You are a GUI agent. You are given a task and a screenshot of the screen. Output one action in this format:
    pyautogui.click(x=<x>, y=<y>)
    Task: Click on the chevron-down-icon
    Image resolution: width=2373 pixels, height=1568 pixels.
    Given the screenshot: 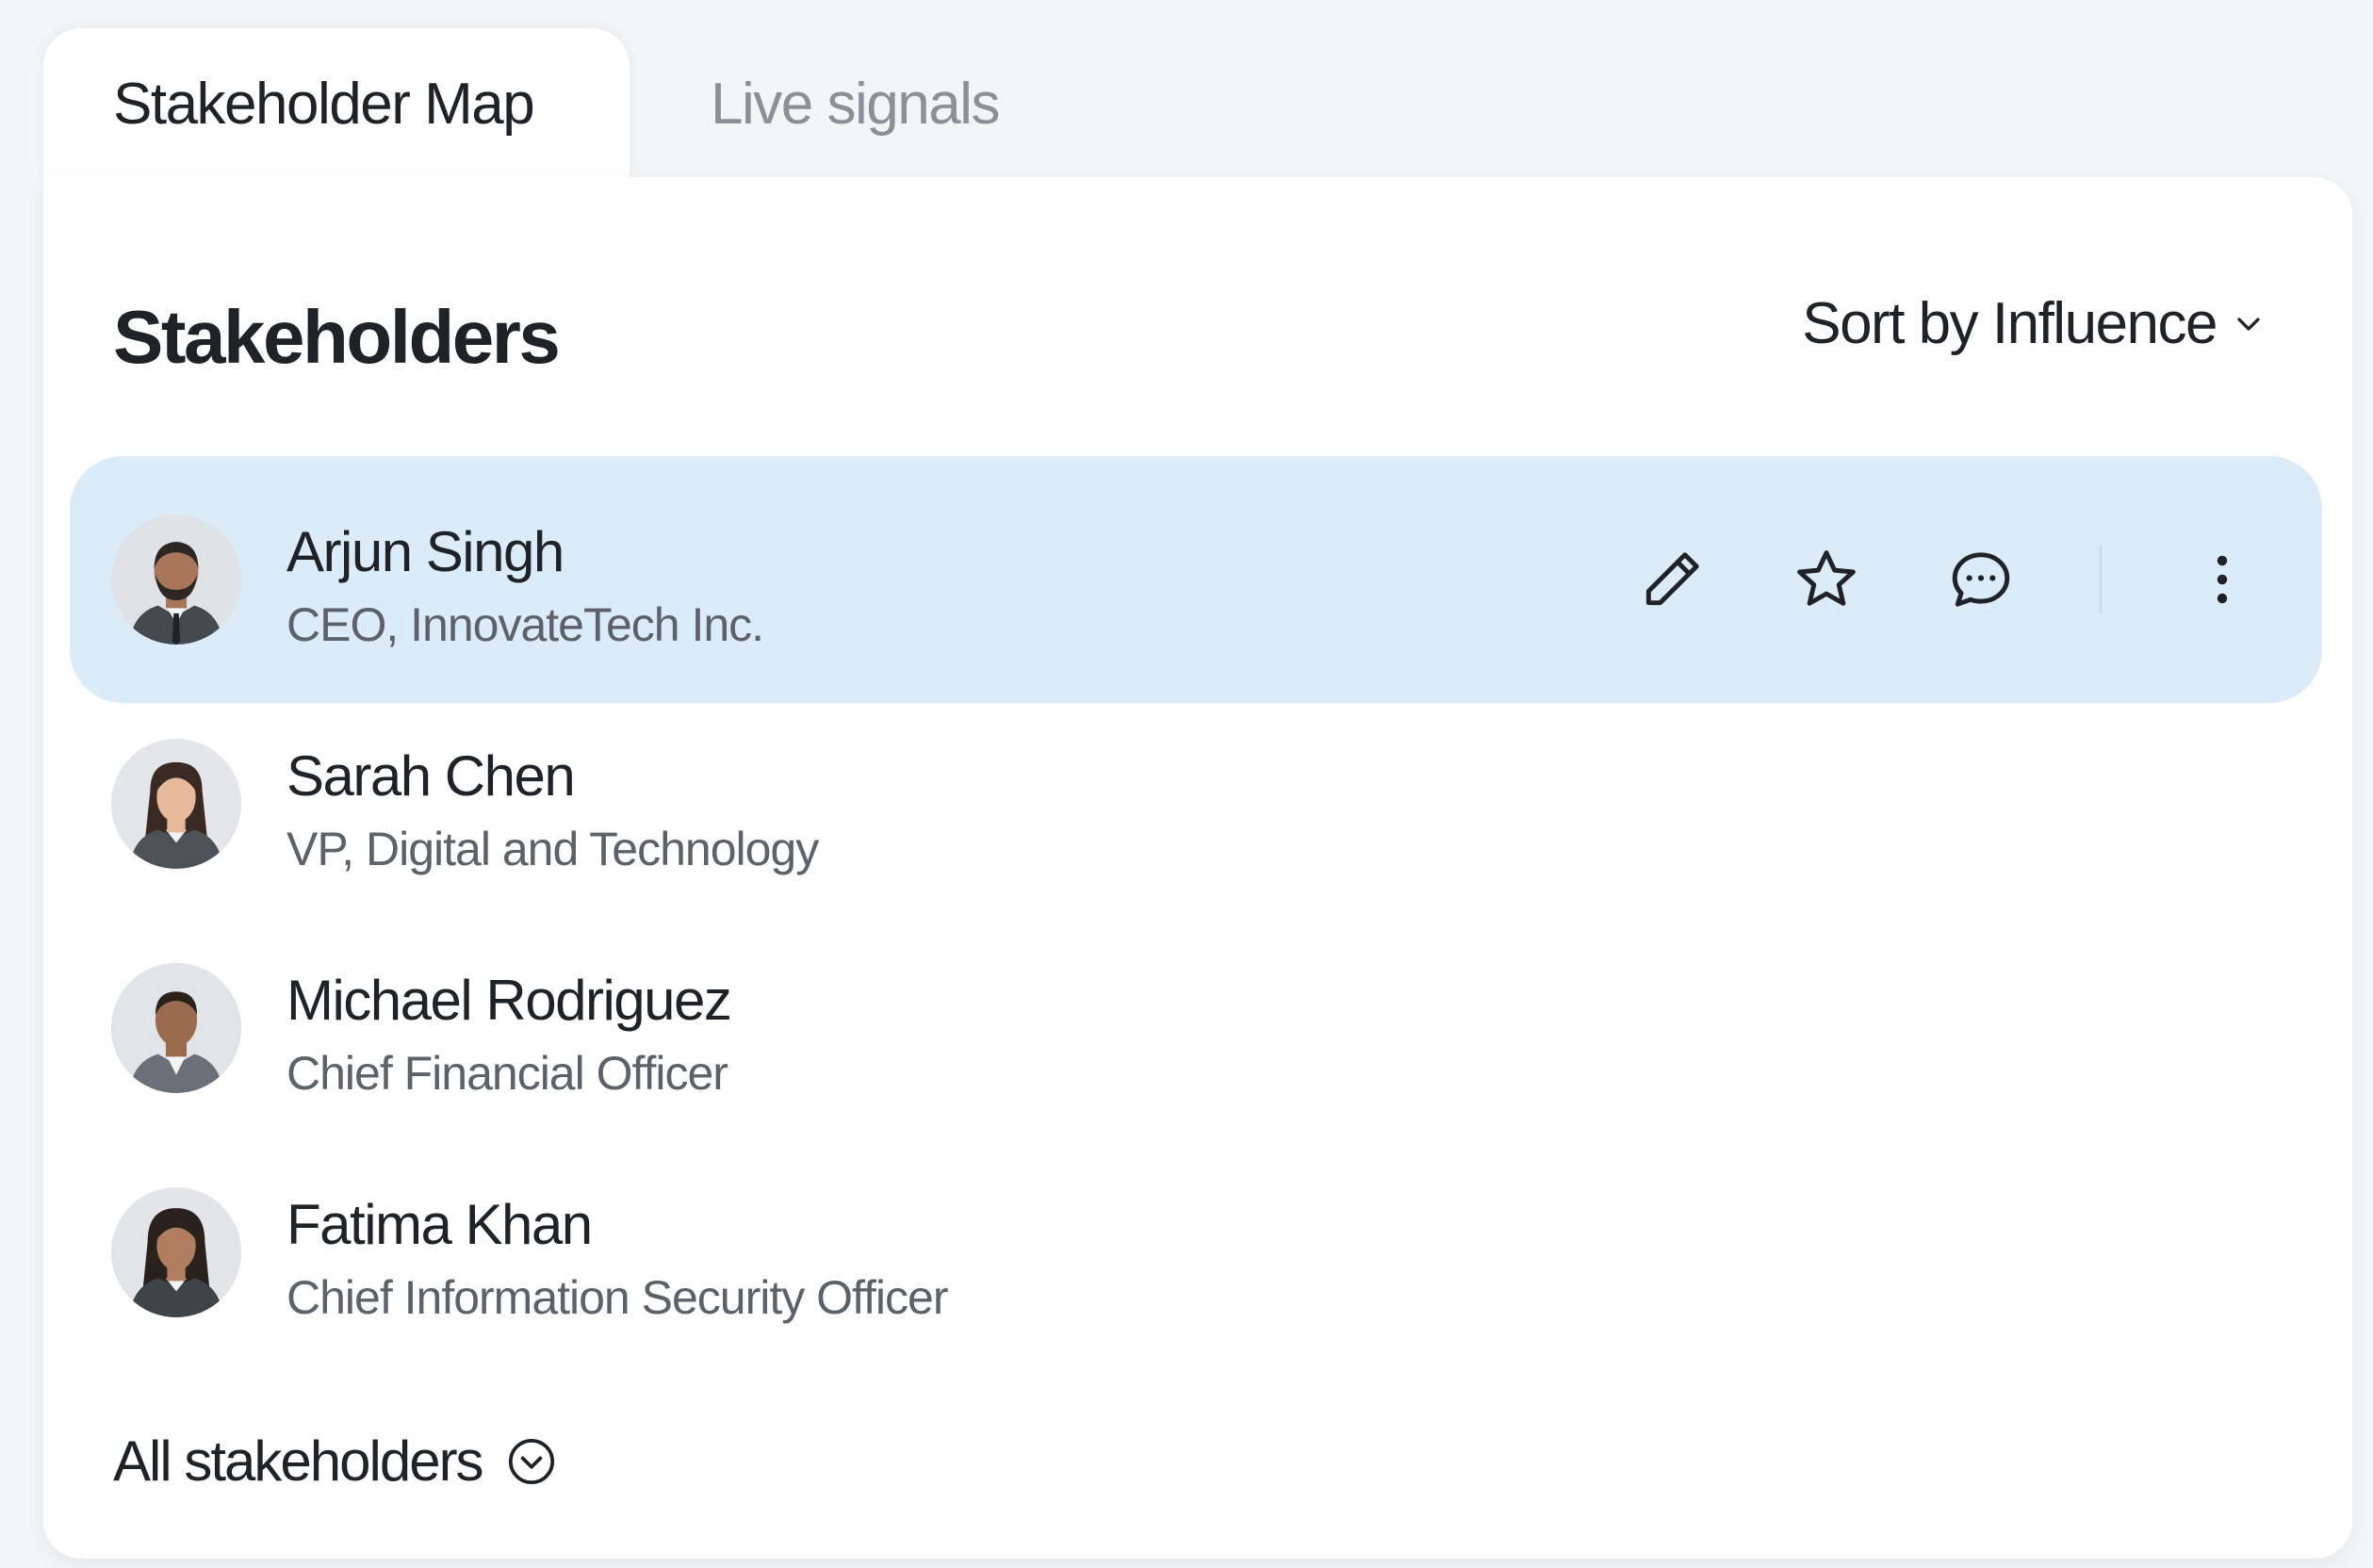 What is the action you would take?
    pyautogui.click(x=2248, y=324)
    